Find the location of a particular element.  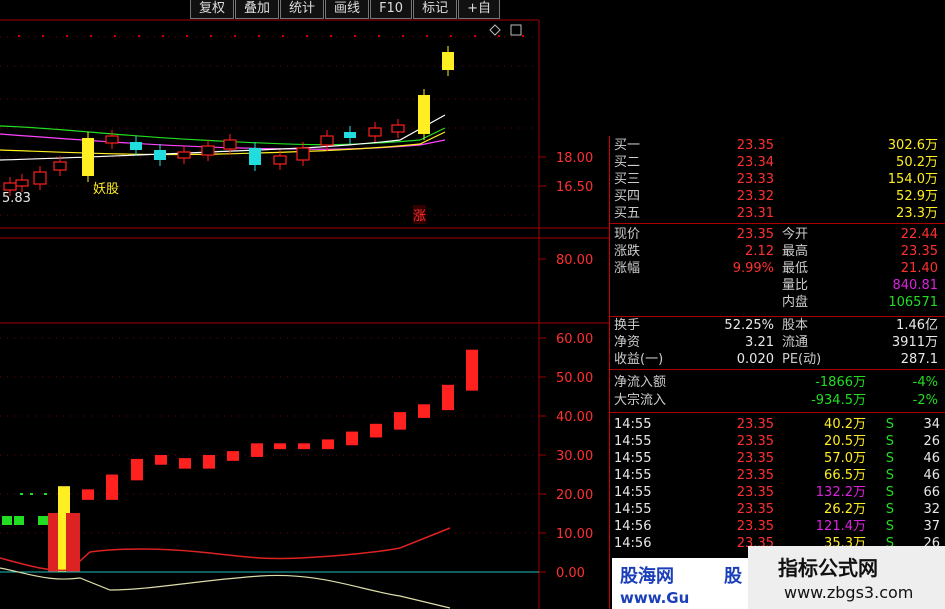

stat-row: 内盘 106571 is located at coordinates (777, 302).